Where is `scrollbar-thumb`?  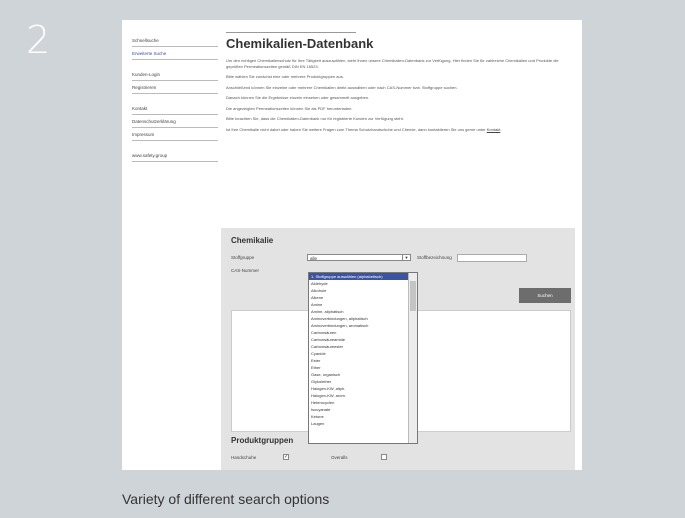
scrollbar-thumb is located at coordinates (413, 296).